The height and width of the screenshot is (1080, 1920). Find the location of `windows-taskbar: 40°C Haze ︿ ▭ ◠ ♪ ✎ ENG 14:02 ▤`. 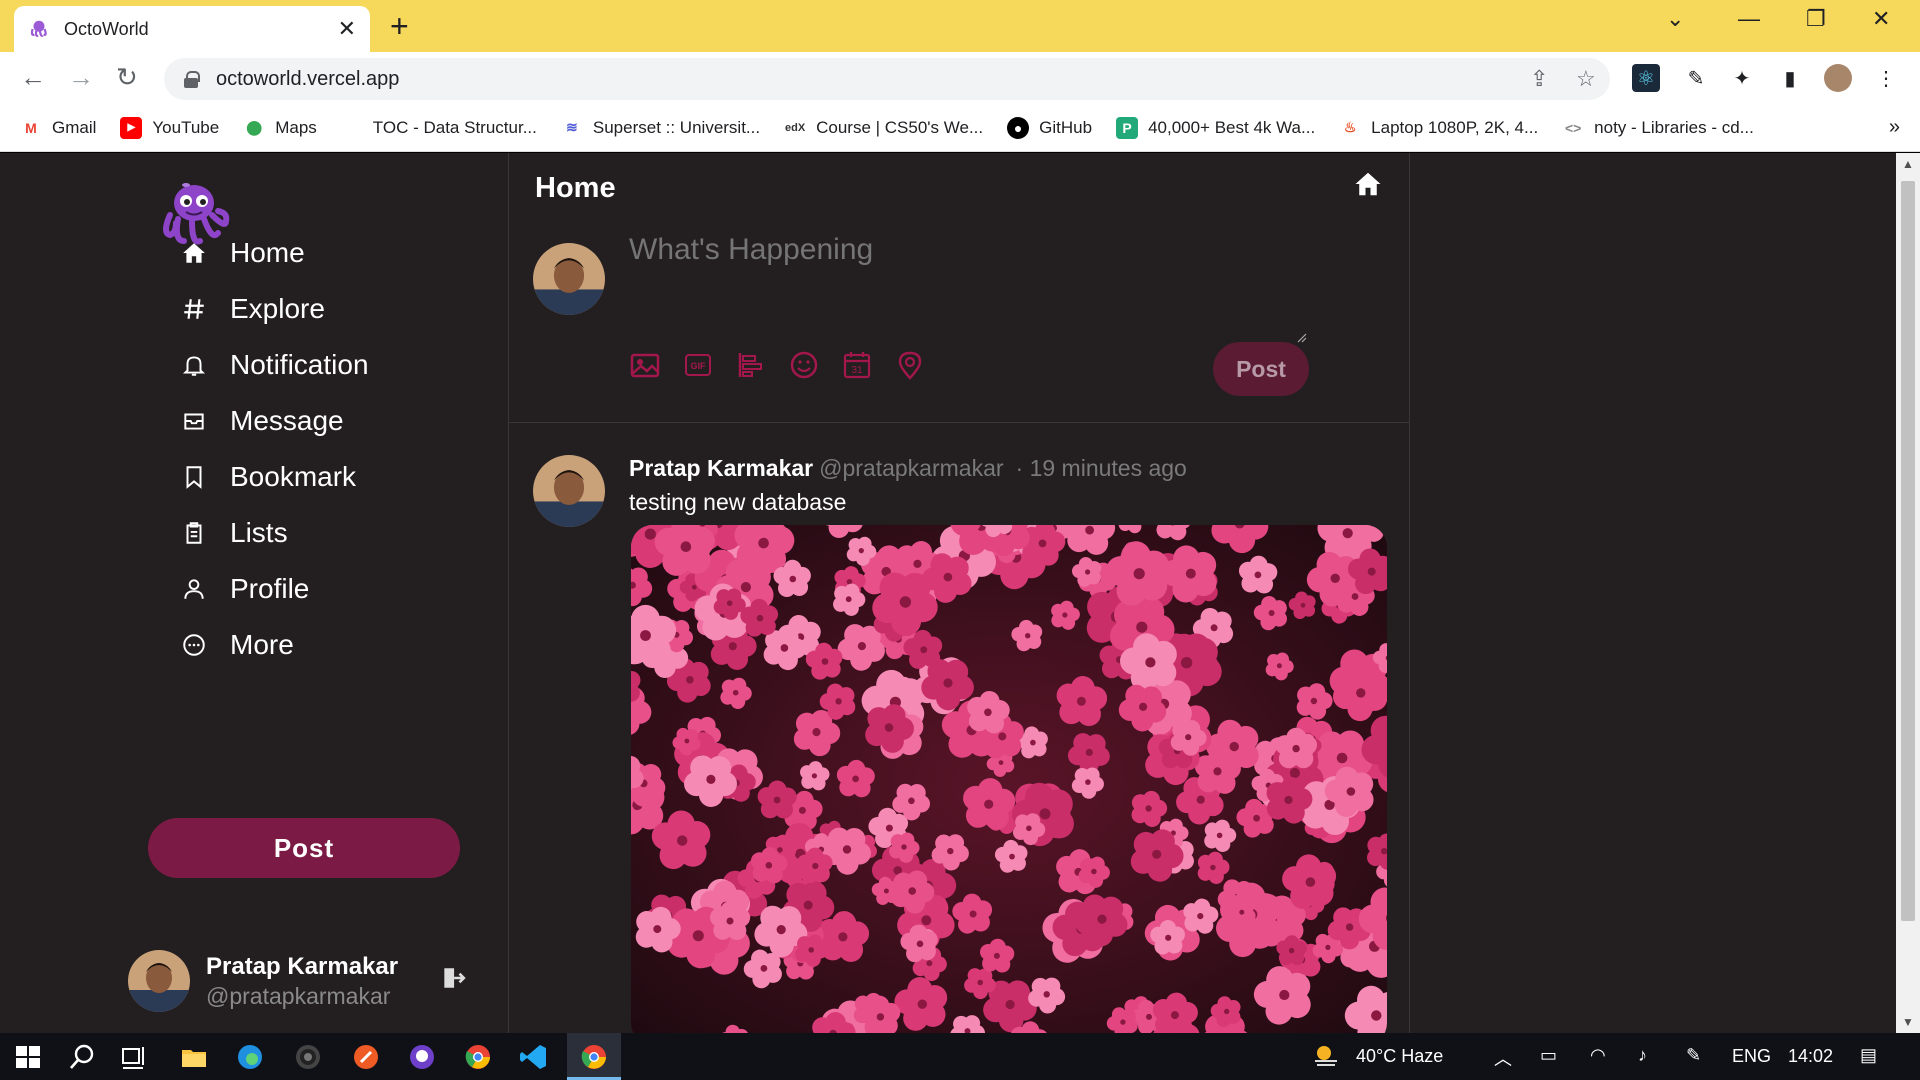

windows-taskbar: 40°C Haze ︿ ▭ ◠ ♪ ✎ ENG 14:02 ▤ is located at coordinates (960, 1056).